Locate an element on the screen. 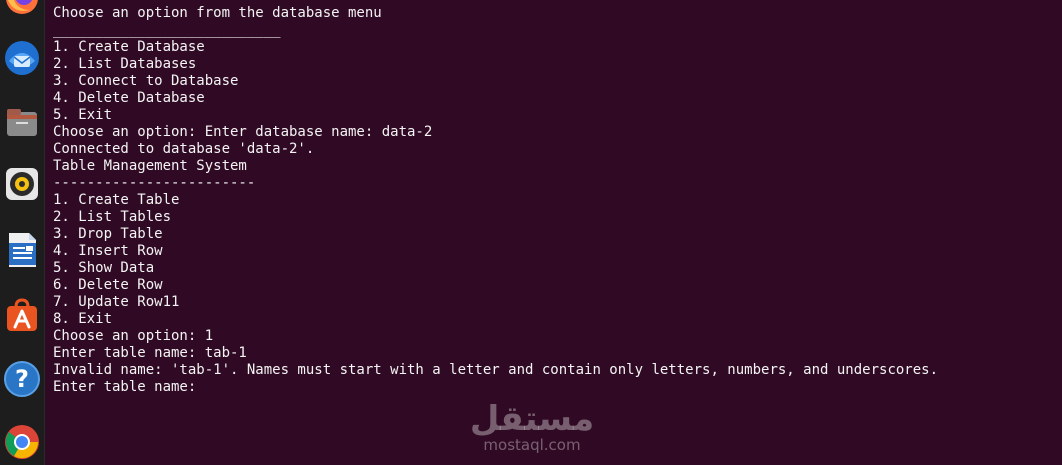  files-icon is located at coordinates (22, 124).